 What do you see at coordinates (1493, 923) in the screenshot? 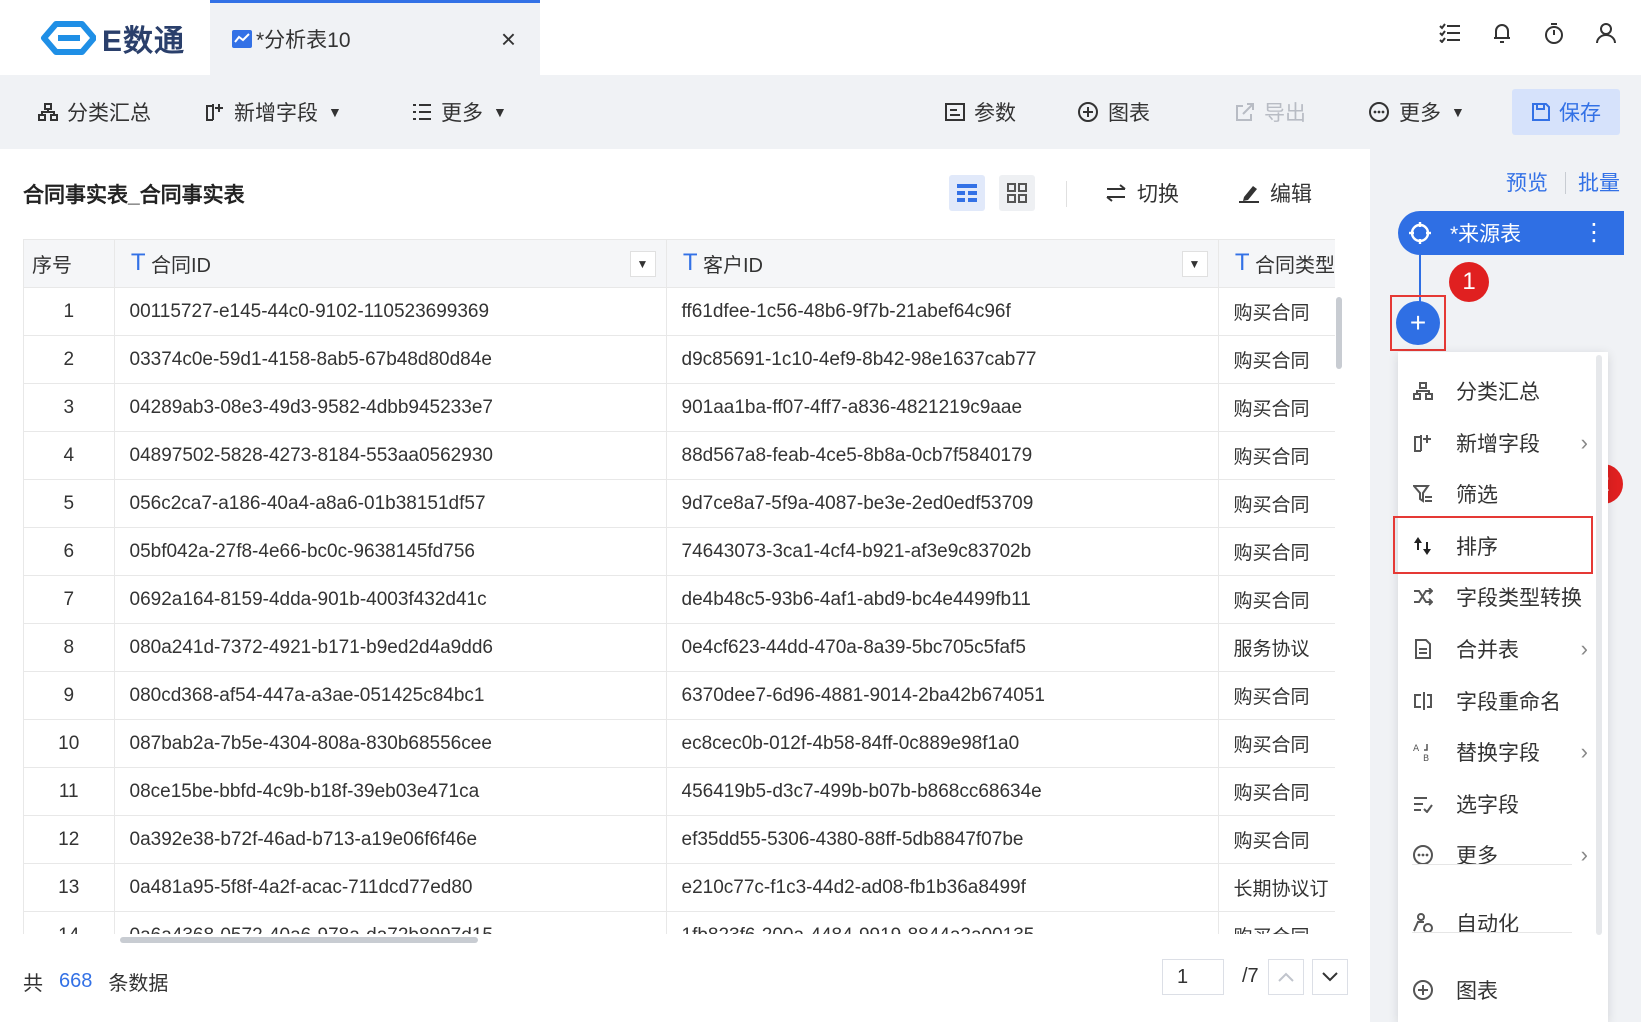
I see `menu-item-automation: 自动化` at bounding box center [1493, 923].